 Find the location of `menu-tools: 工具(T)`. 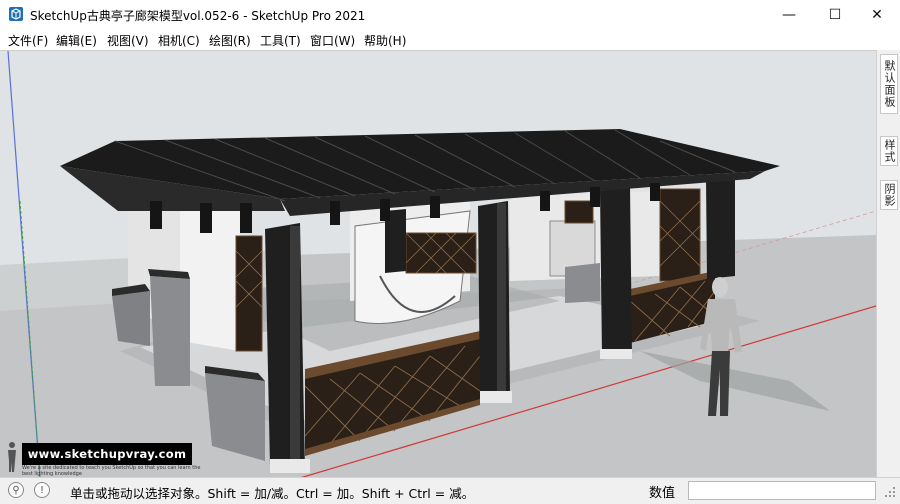

menu-tools: 工具(T) is located at coordinates (280, 40).